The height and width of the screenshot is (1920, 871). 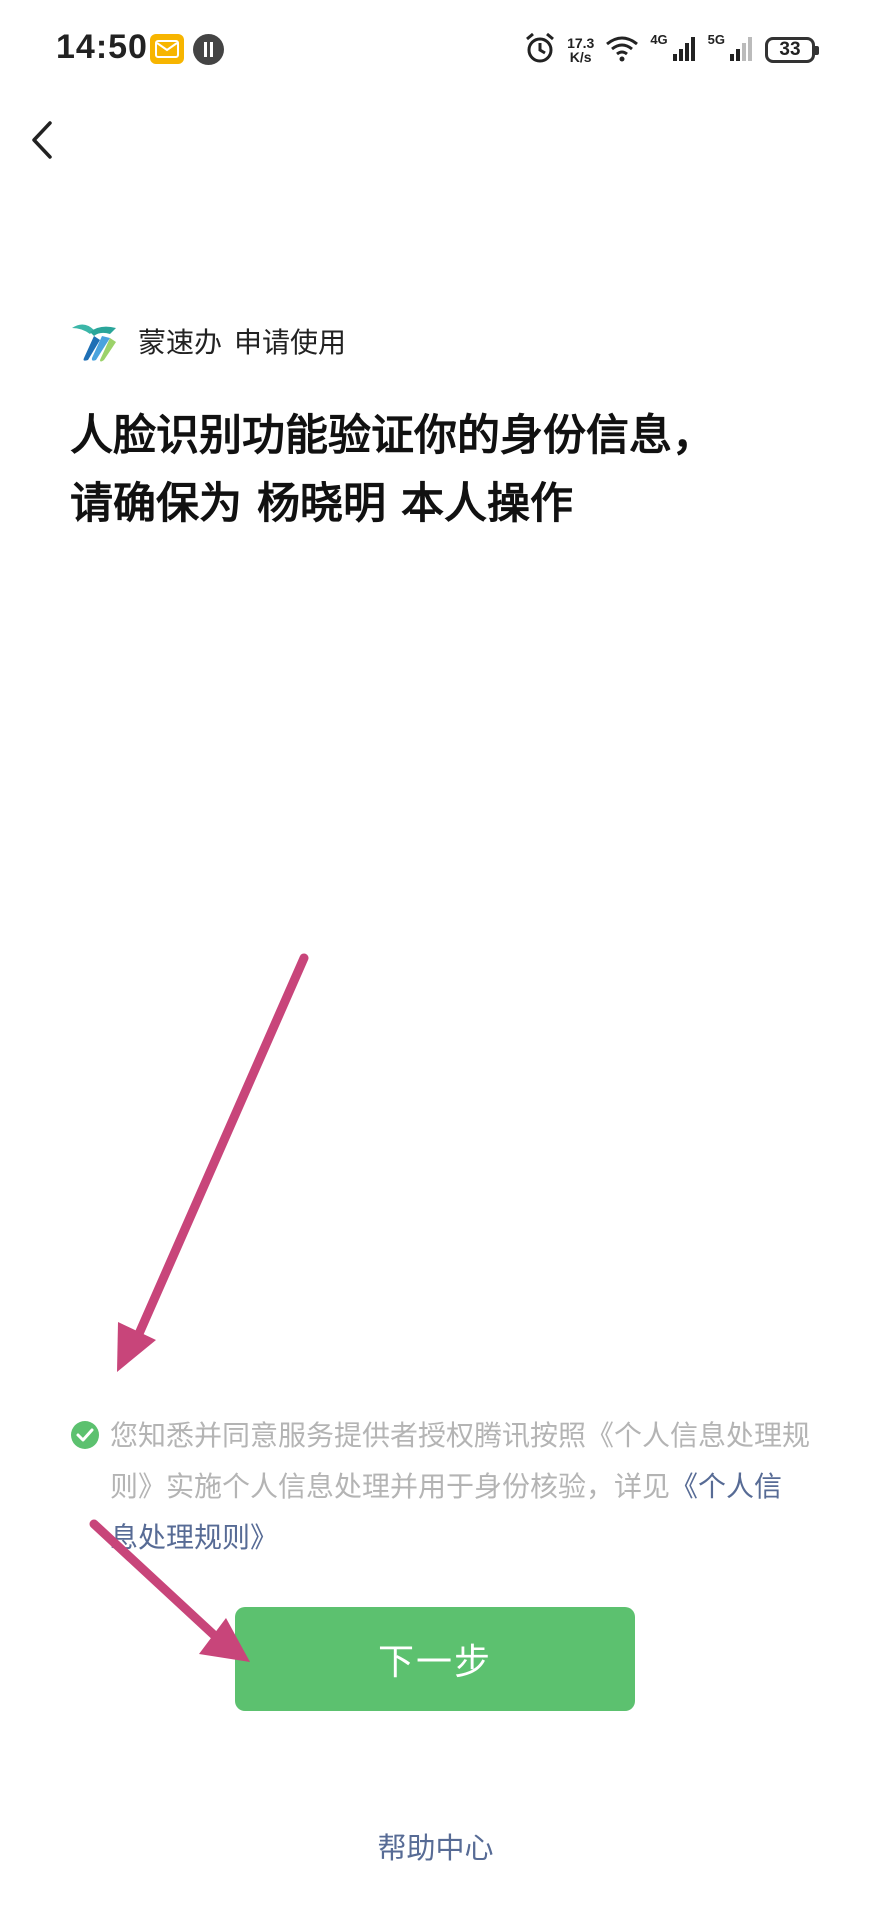 I want to click on net-speed-unit: K/s, so click(x=580, y=57).